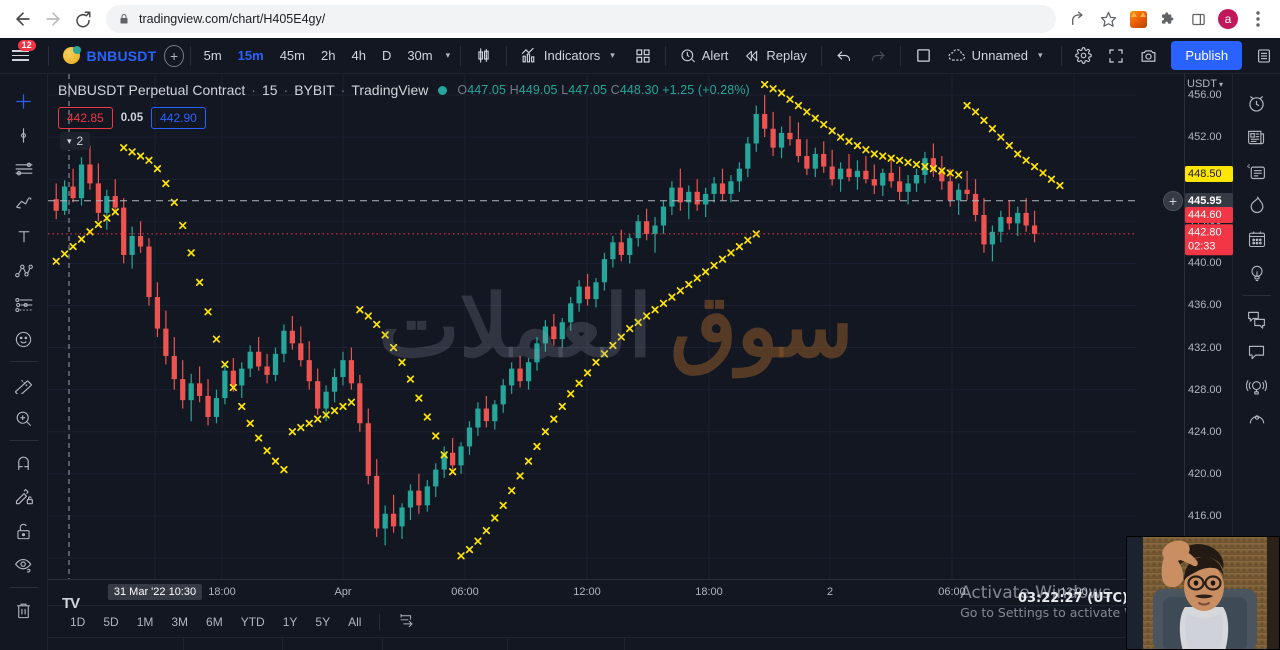 The height and width of the screenshot is (650, 1280). I want to click on snapshot-button, so click(1148, 55).